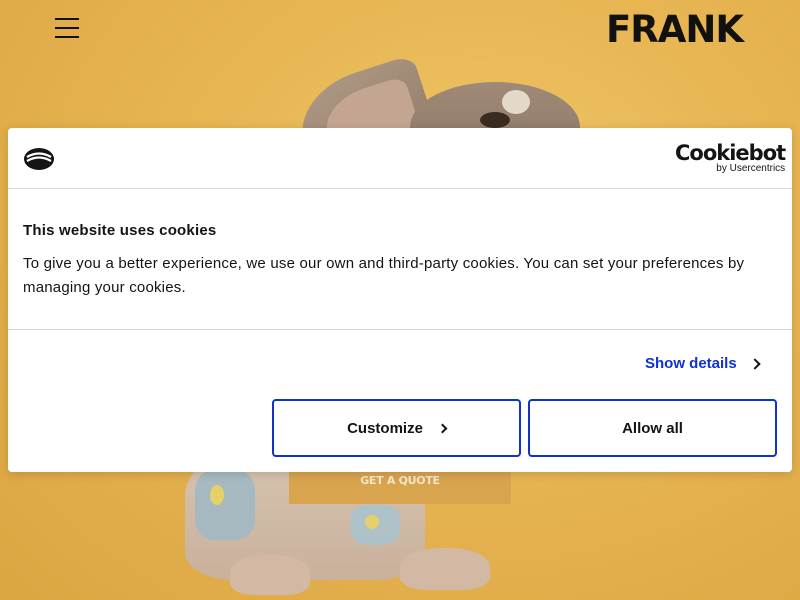  What do you see at coordinates (516, 102) in the screenshot?
I see `dog-image-blaze` at bounding box center [516, 102].